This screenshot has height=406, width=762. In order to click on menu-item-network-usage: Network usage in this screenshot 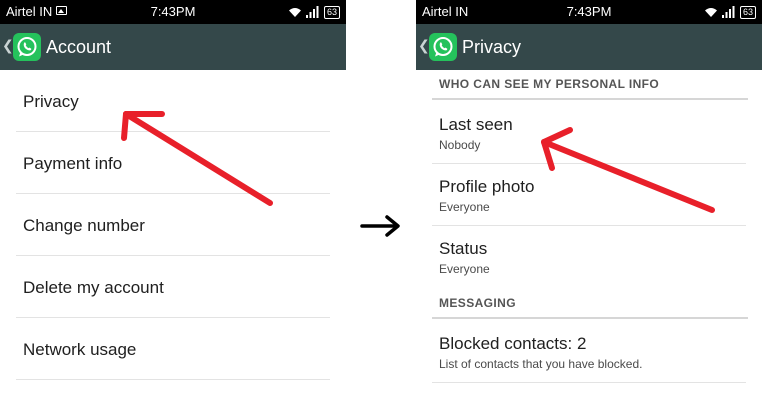, I will do `click(173, 349)`.